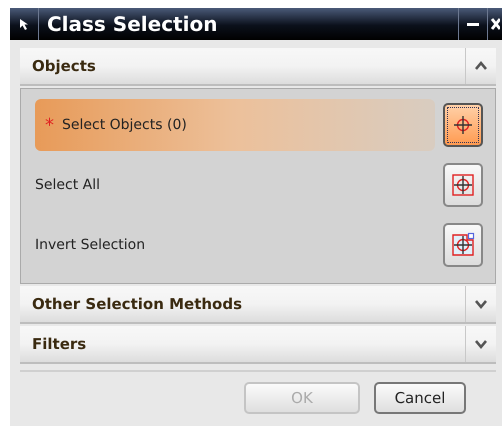 This screenshot has height=426, width=502. I want to click on selection-step: Invert Selection, so click(235, 245).